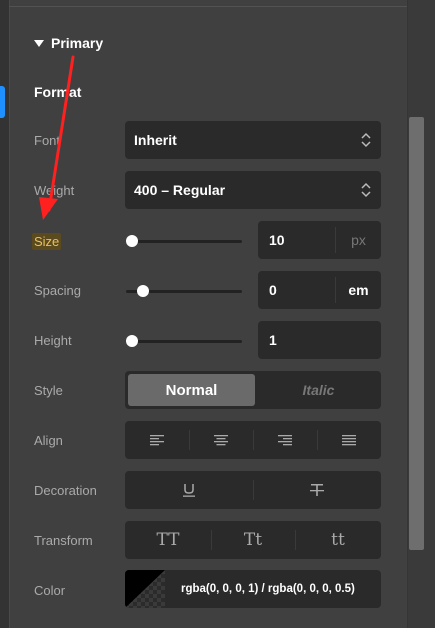  What do you see at coordinates (253, 140) in the screenshot?
I see `font-select: Inherit` at bounding box center [253, 140].